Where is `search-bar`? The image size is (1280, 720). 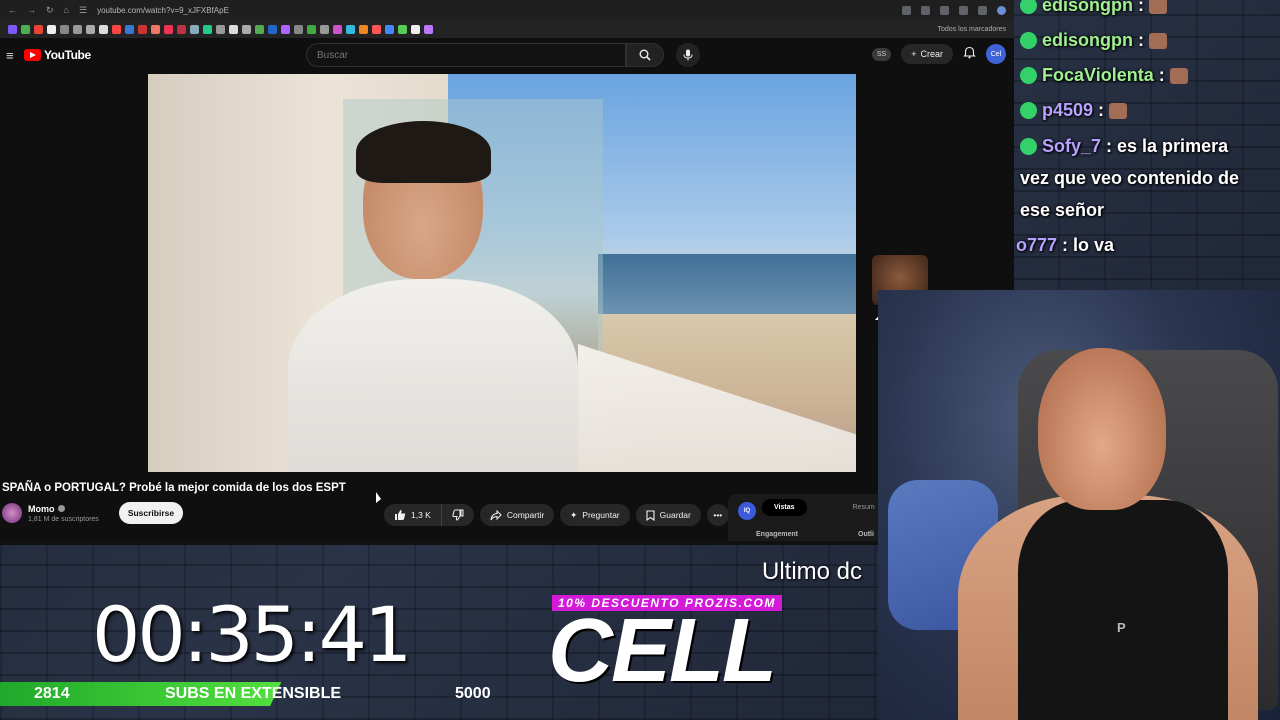
search-bar is located at coordinates (503, 55).